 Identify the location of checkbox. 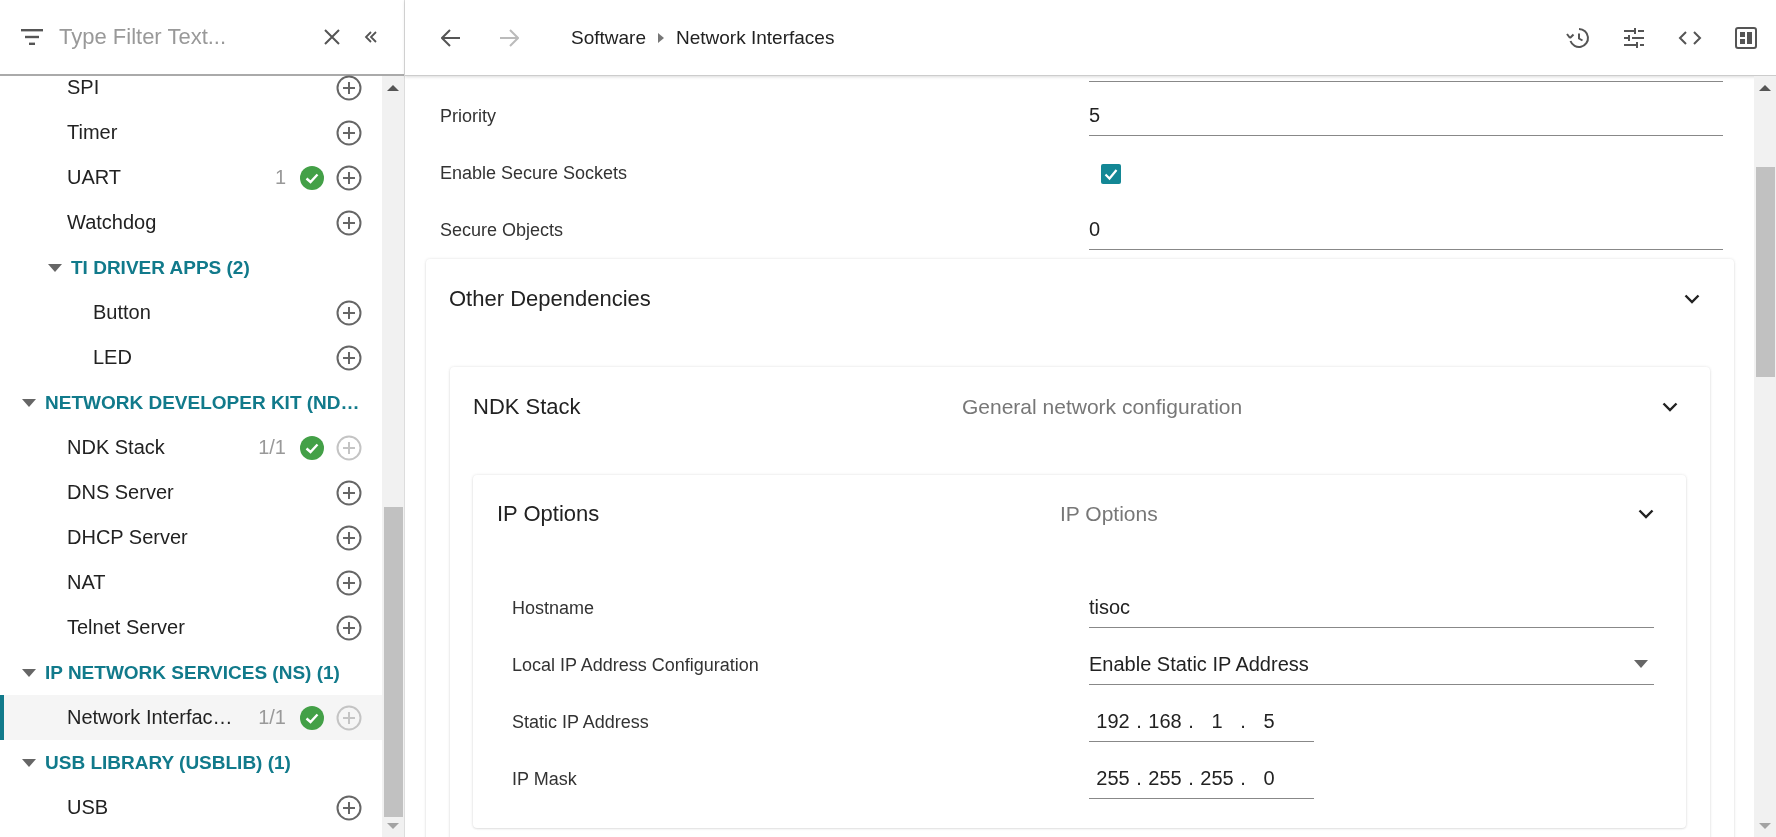
(1111, 173).